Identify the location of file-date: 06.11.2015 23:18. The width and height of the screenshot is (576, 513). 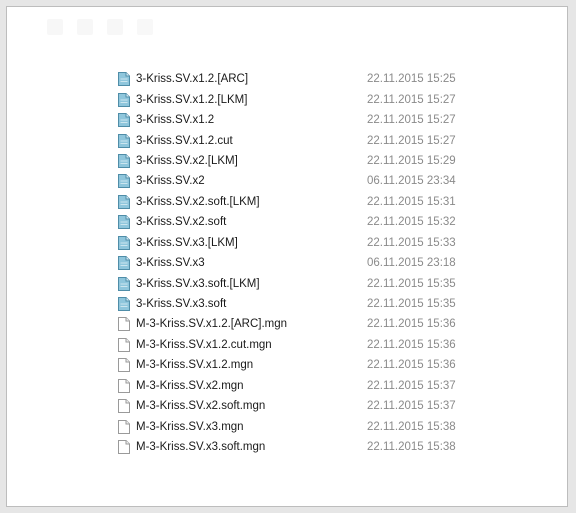
(411, 263).